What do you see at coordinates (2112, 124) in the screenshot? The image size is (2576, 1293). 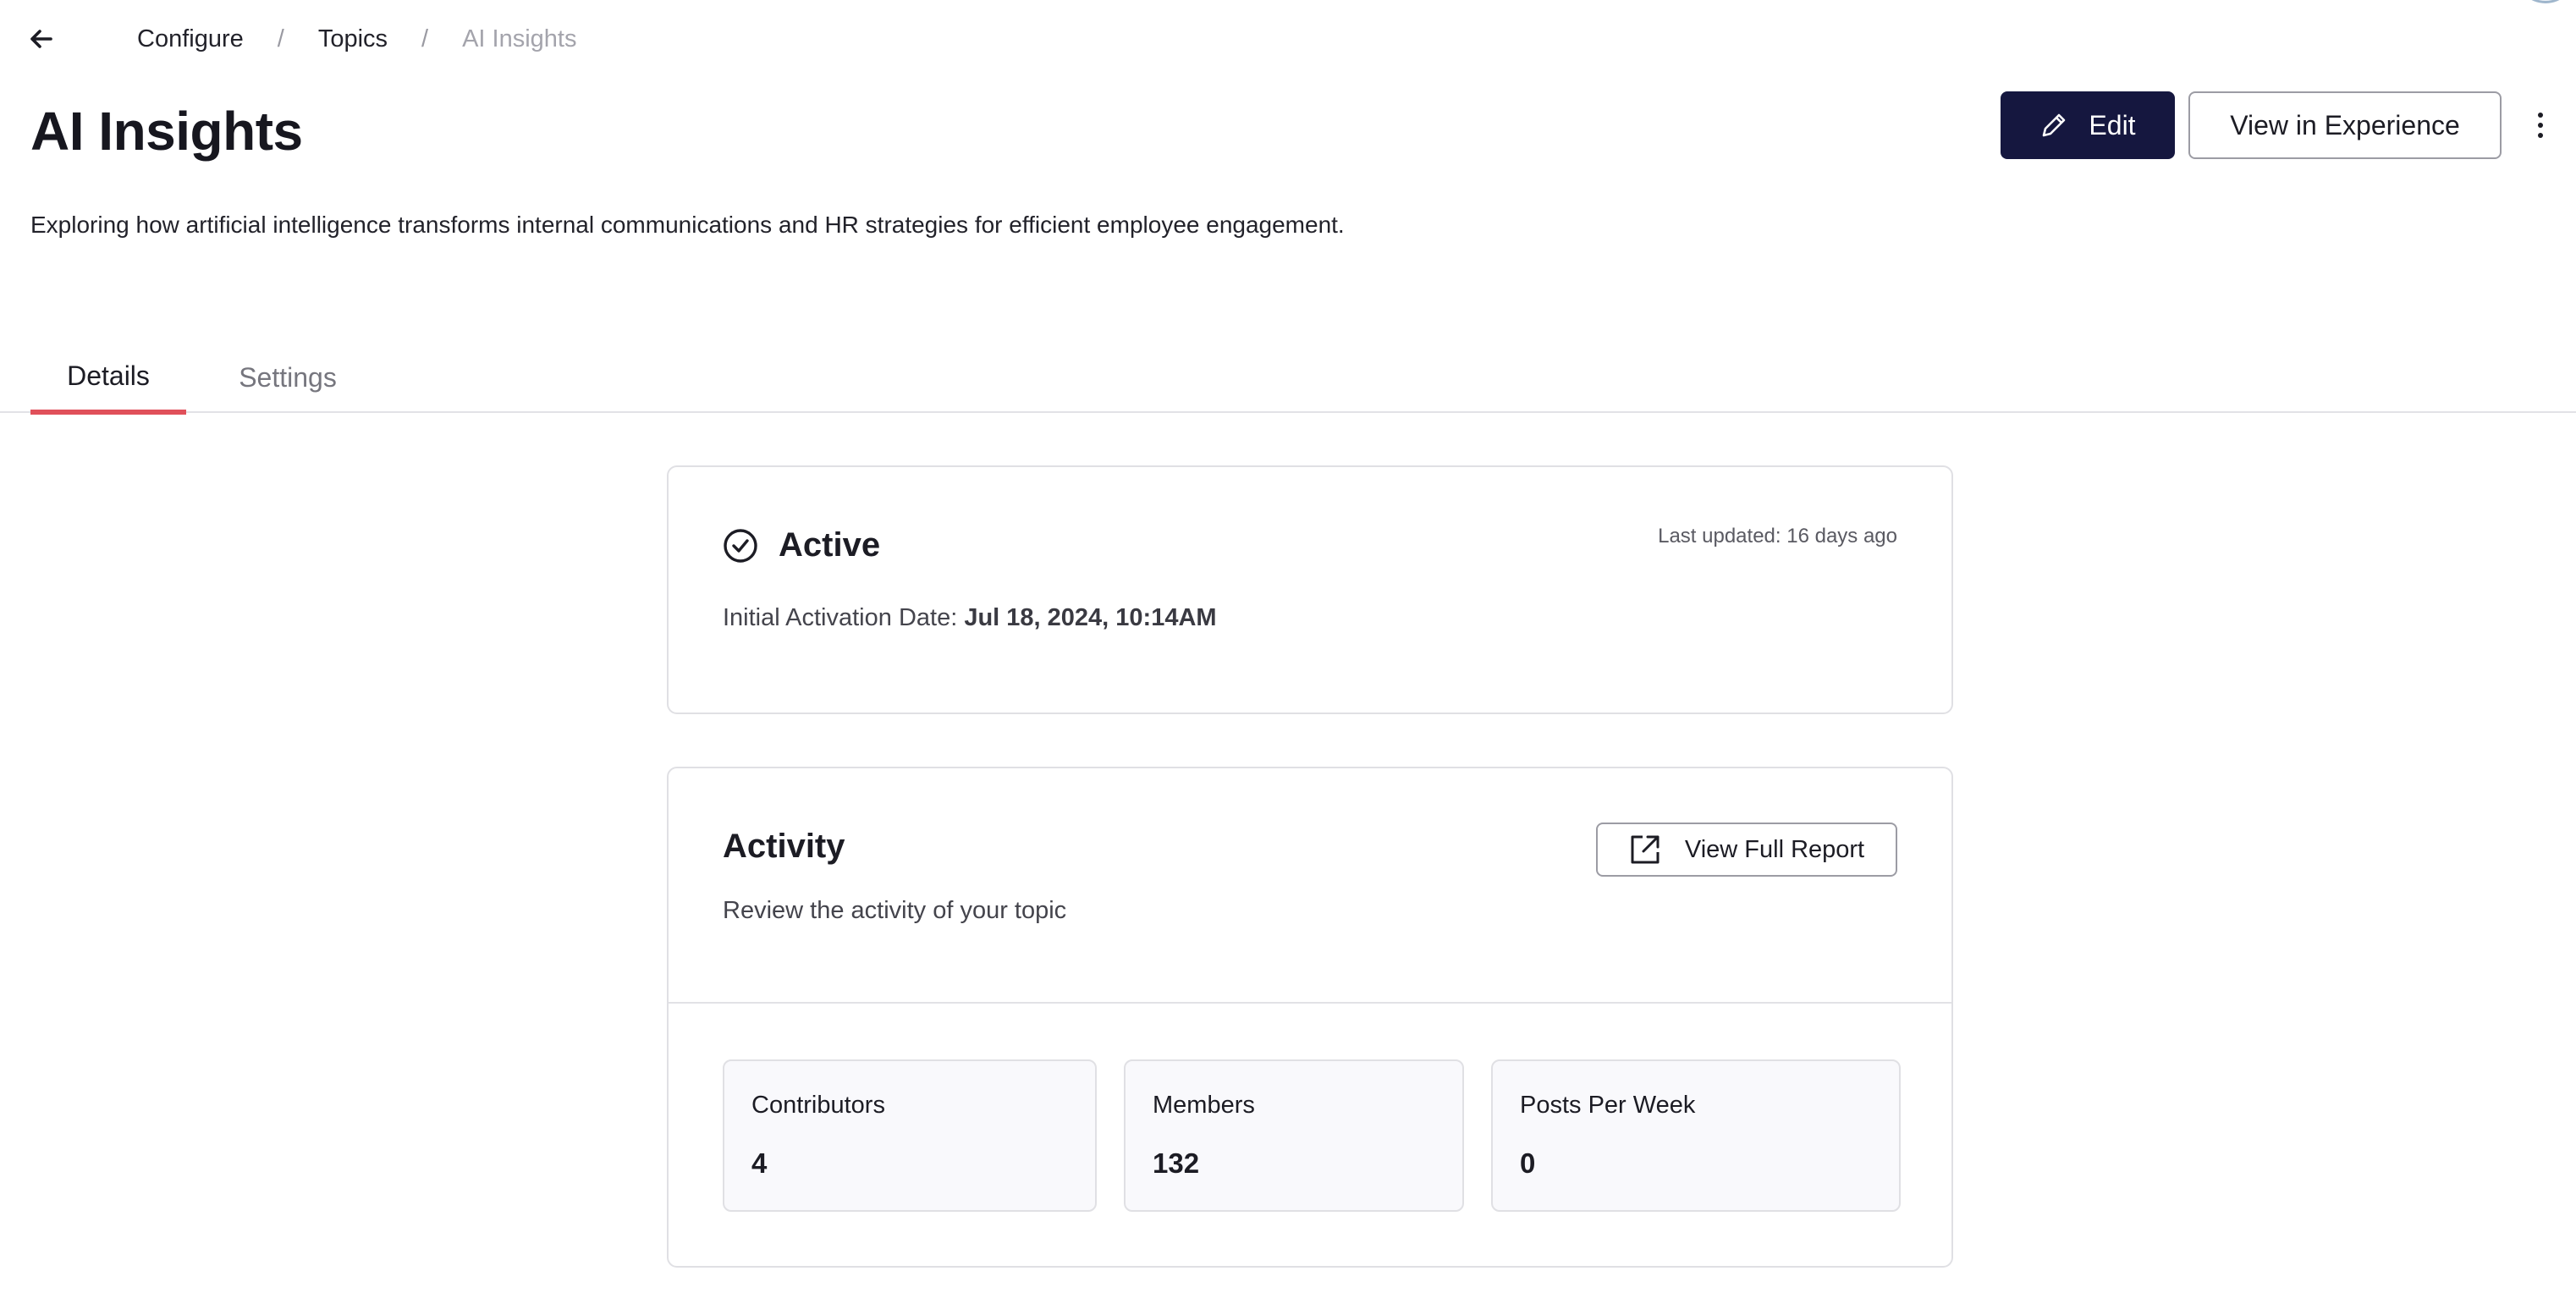 I see `edit-button-label: Edit` at bounding box center [2112, 124].